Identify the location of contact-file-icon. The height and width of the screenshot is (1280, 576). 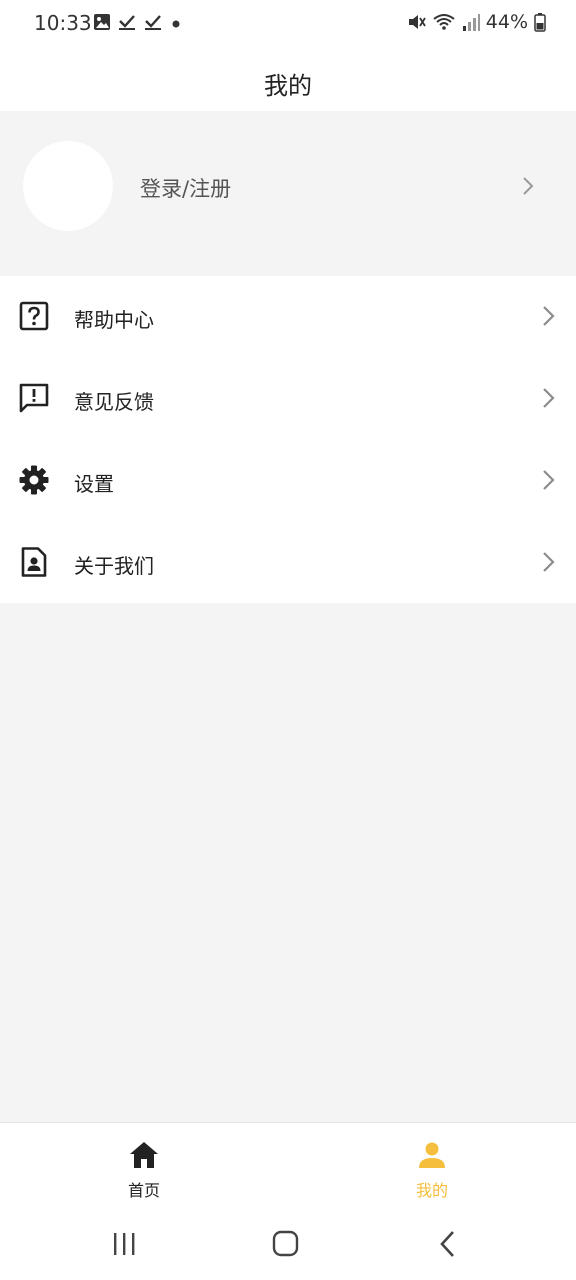
(34, 562).